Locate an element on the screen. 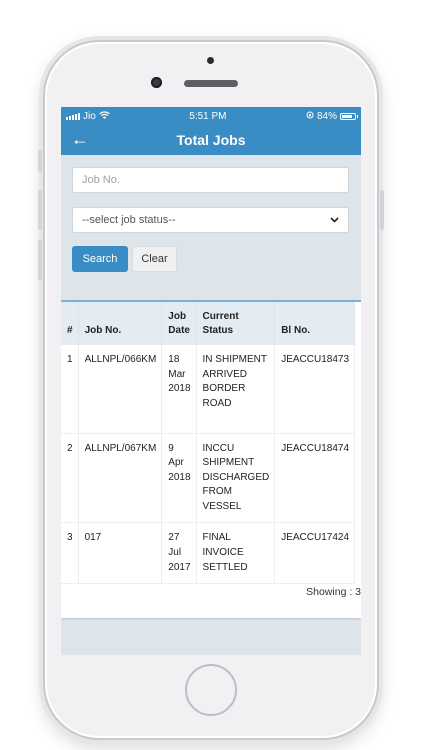 Image resolution: width=422 pixels, height=750 pixels. row-num: 2 is located at coordinates (70, 478).